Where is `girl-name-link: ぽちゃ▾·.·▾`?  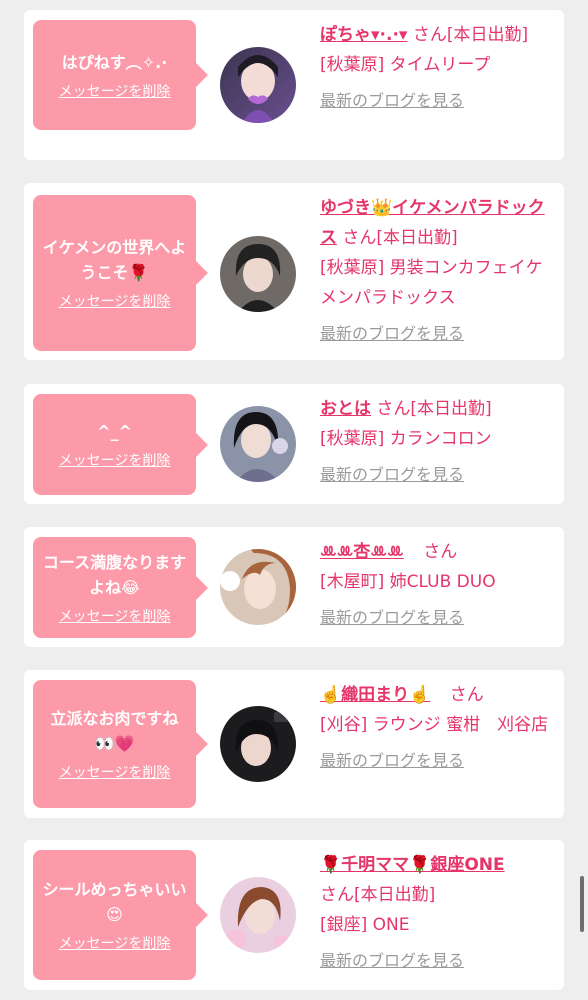 girl-name-link: ぽちゃ▾·.·▾ is located at coordinates (363, 35).